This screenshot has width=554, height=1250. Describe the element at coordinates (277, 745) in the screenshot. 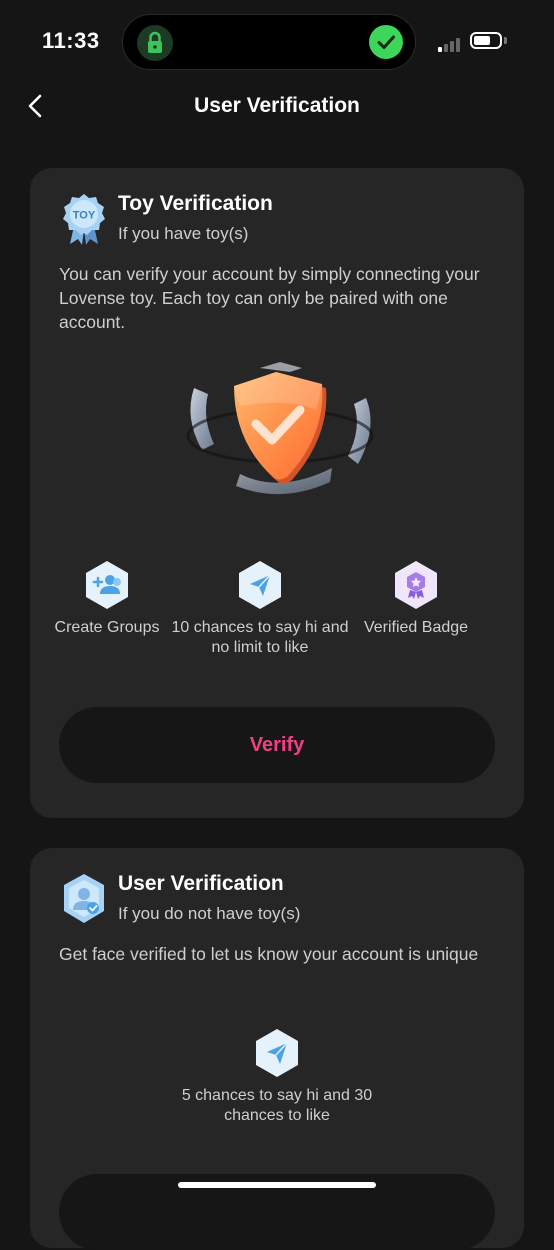

I see `verify-button: Verify` at that location.